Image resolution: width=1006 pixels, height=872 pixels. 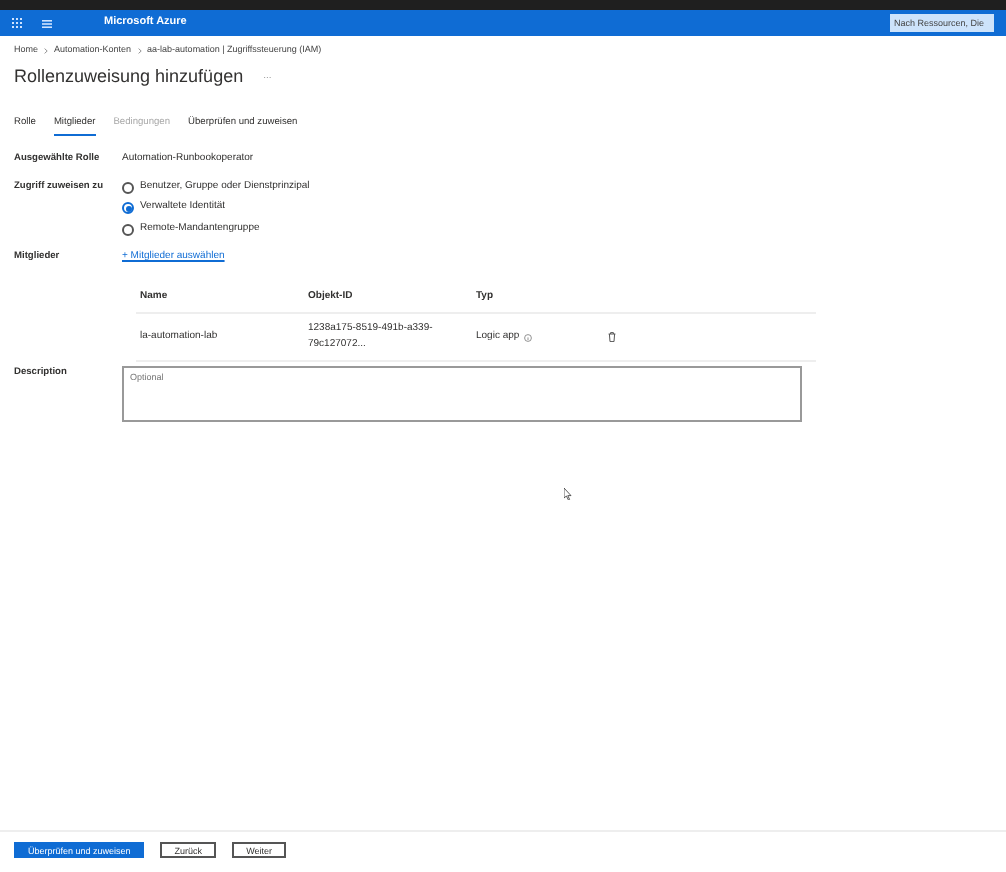 I want to click on menu-icon, so click(x=47, y=23).